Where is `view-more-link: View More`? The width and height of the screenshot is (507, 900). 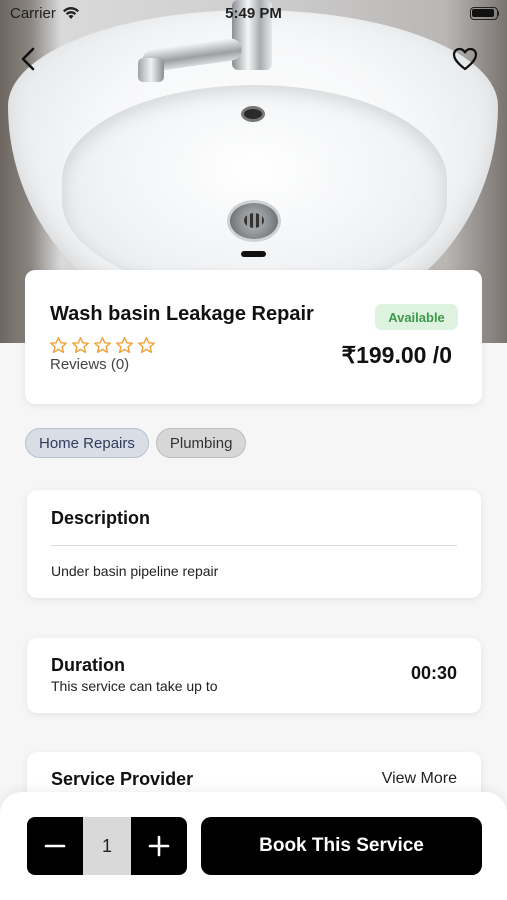 view-more-link: View More is located at coordinates (419, 779).